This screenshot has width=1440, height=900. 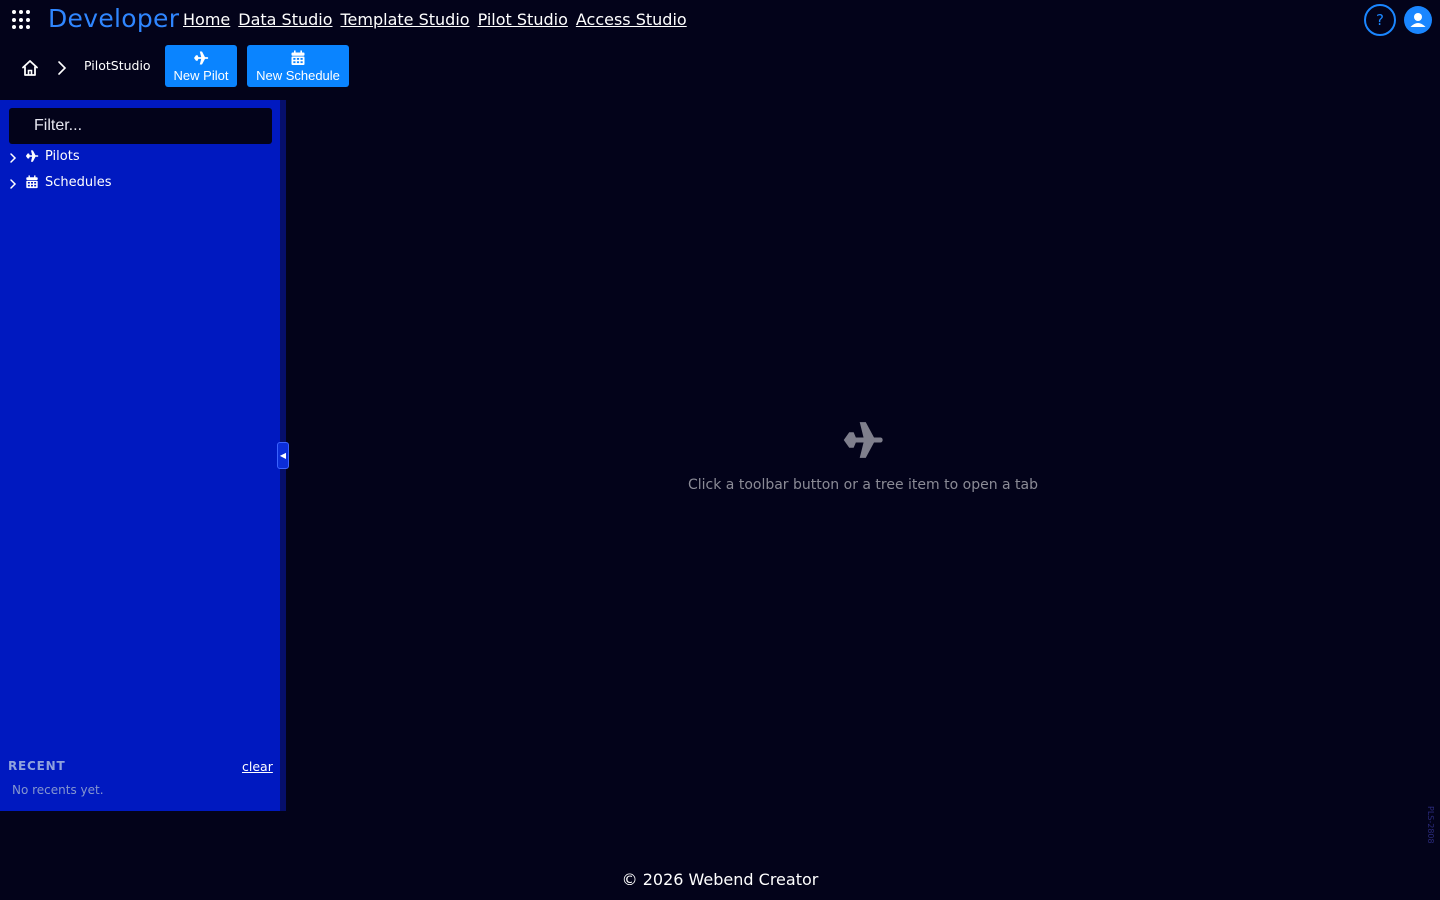 What do you see at coordinates (405, 19) in the screenshot?
I see `nav-link-template-studio: Template Studio` at bounding box center [405, 19].